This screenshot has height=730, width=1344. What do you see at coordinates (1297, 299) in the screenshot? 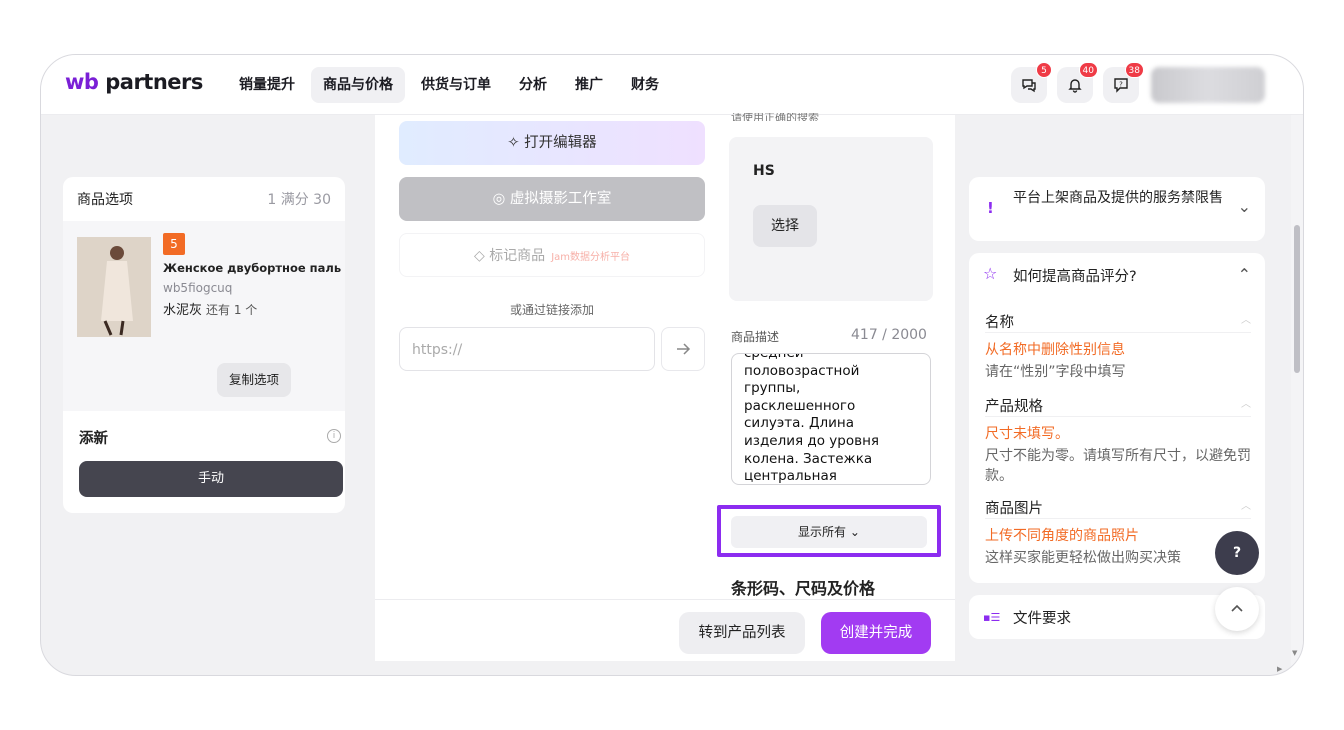
I see `scrollbar-thumb` at bounding box center [1297, 299].